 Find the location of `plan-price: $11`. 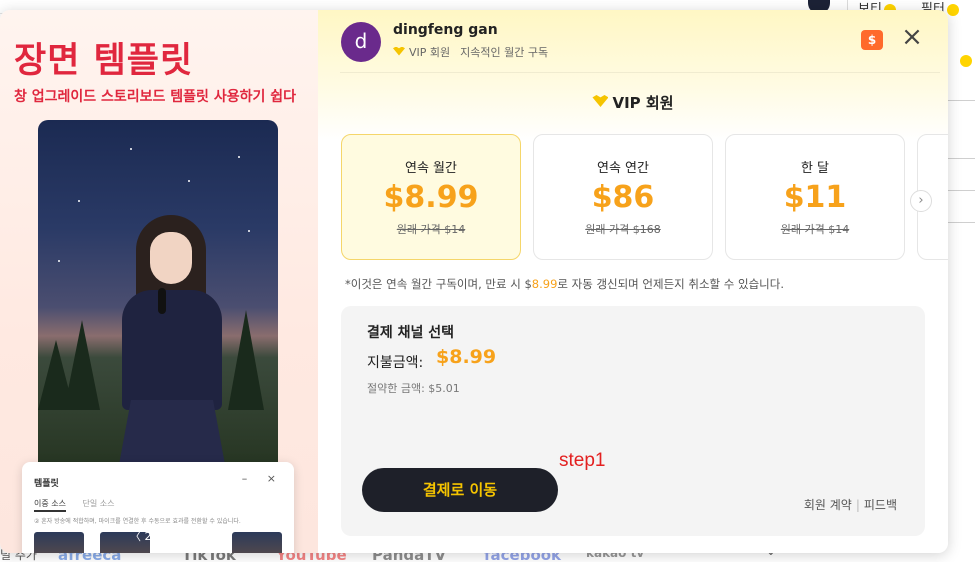

plan-price: $11 is located at coordinates (815, 197).